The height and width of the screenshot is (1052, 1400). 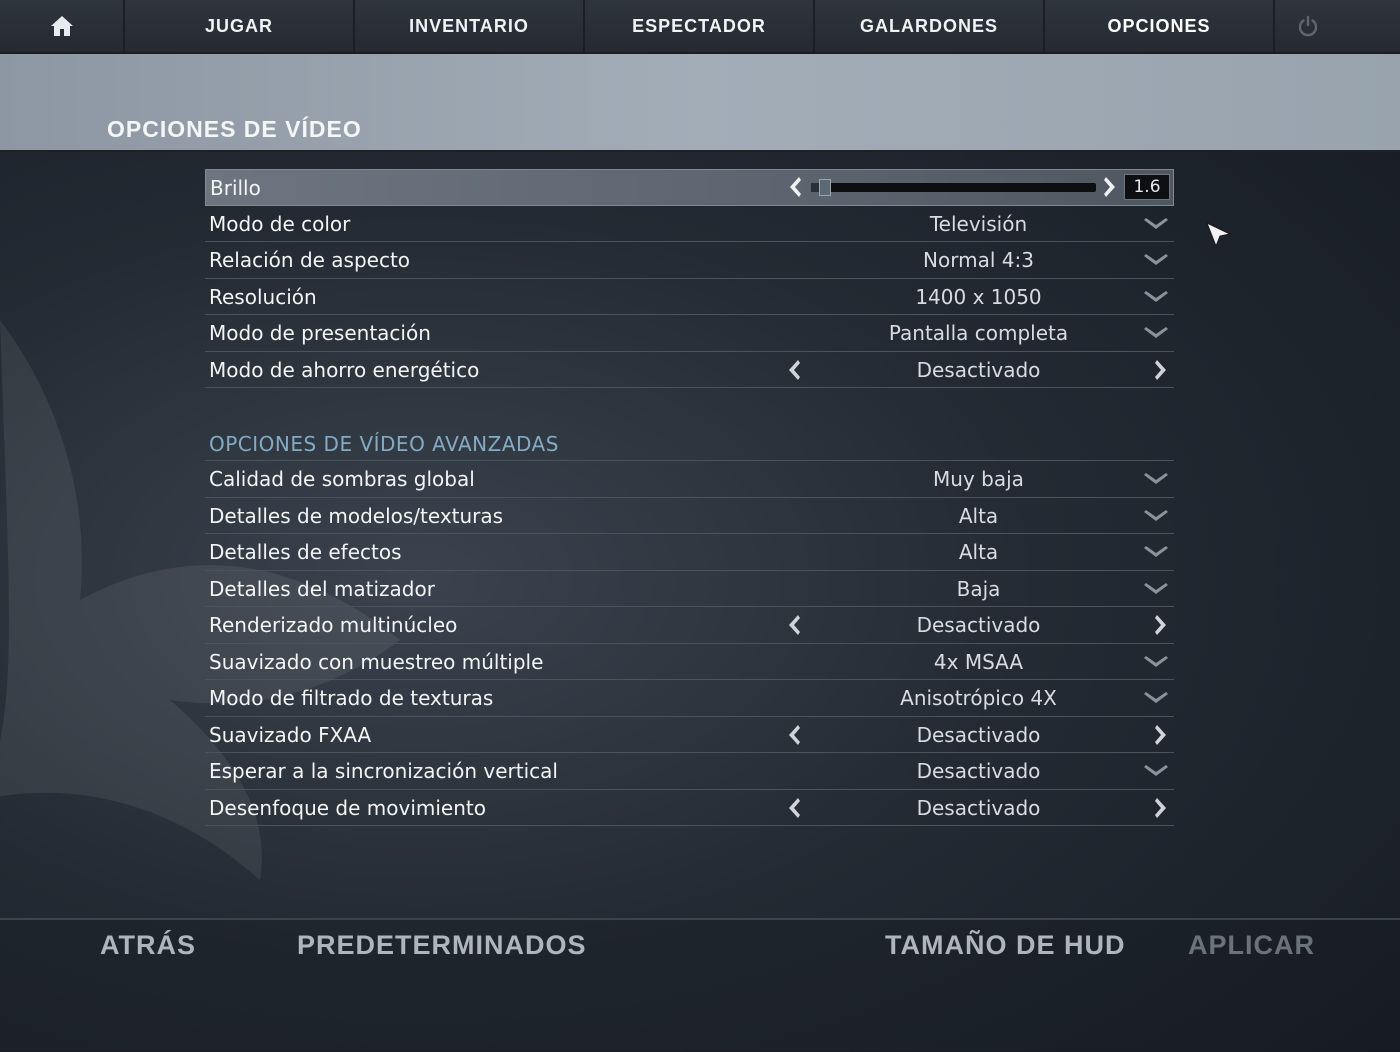 What do you see at coordinates (689, 479) in the screenshot?
I see `setting-row-calidad-de-sombras-global: Calidad de sombras global Muy baja` at bounding box center [689, 479].